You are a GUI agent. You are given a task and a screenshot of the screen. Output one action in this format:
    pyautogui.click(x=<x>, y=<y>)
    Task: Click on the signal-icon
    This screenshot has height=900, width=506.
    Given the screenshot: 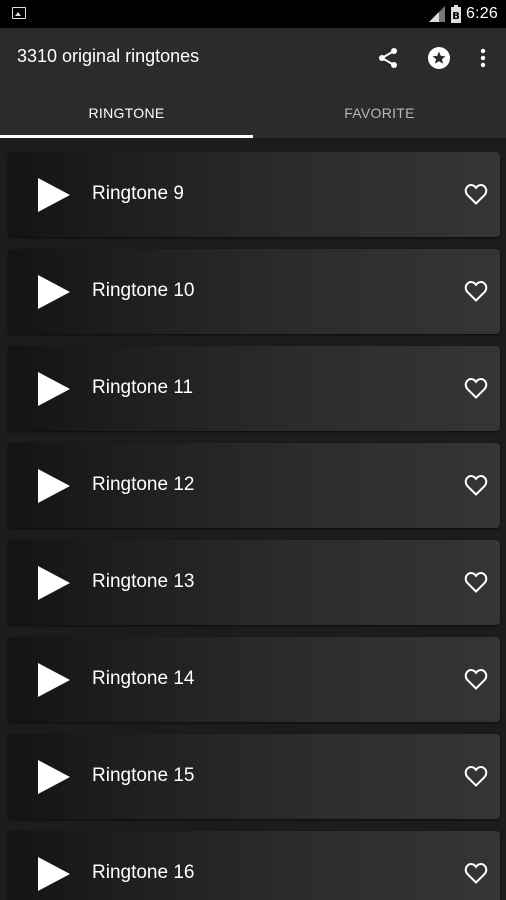 What is the action you would take?
    pyautogui.click(x=437, y=14)
    